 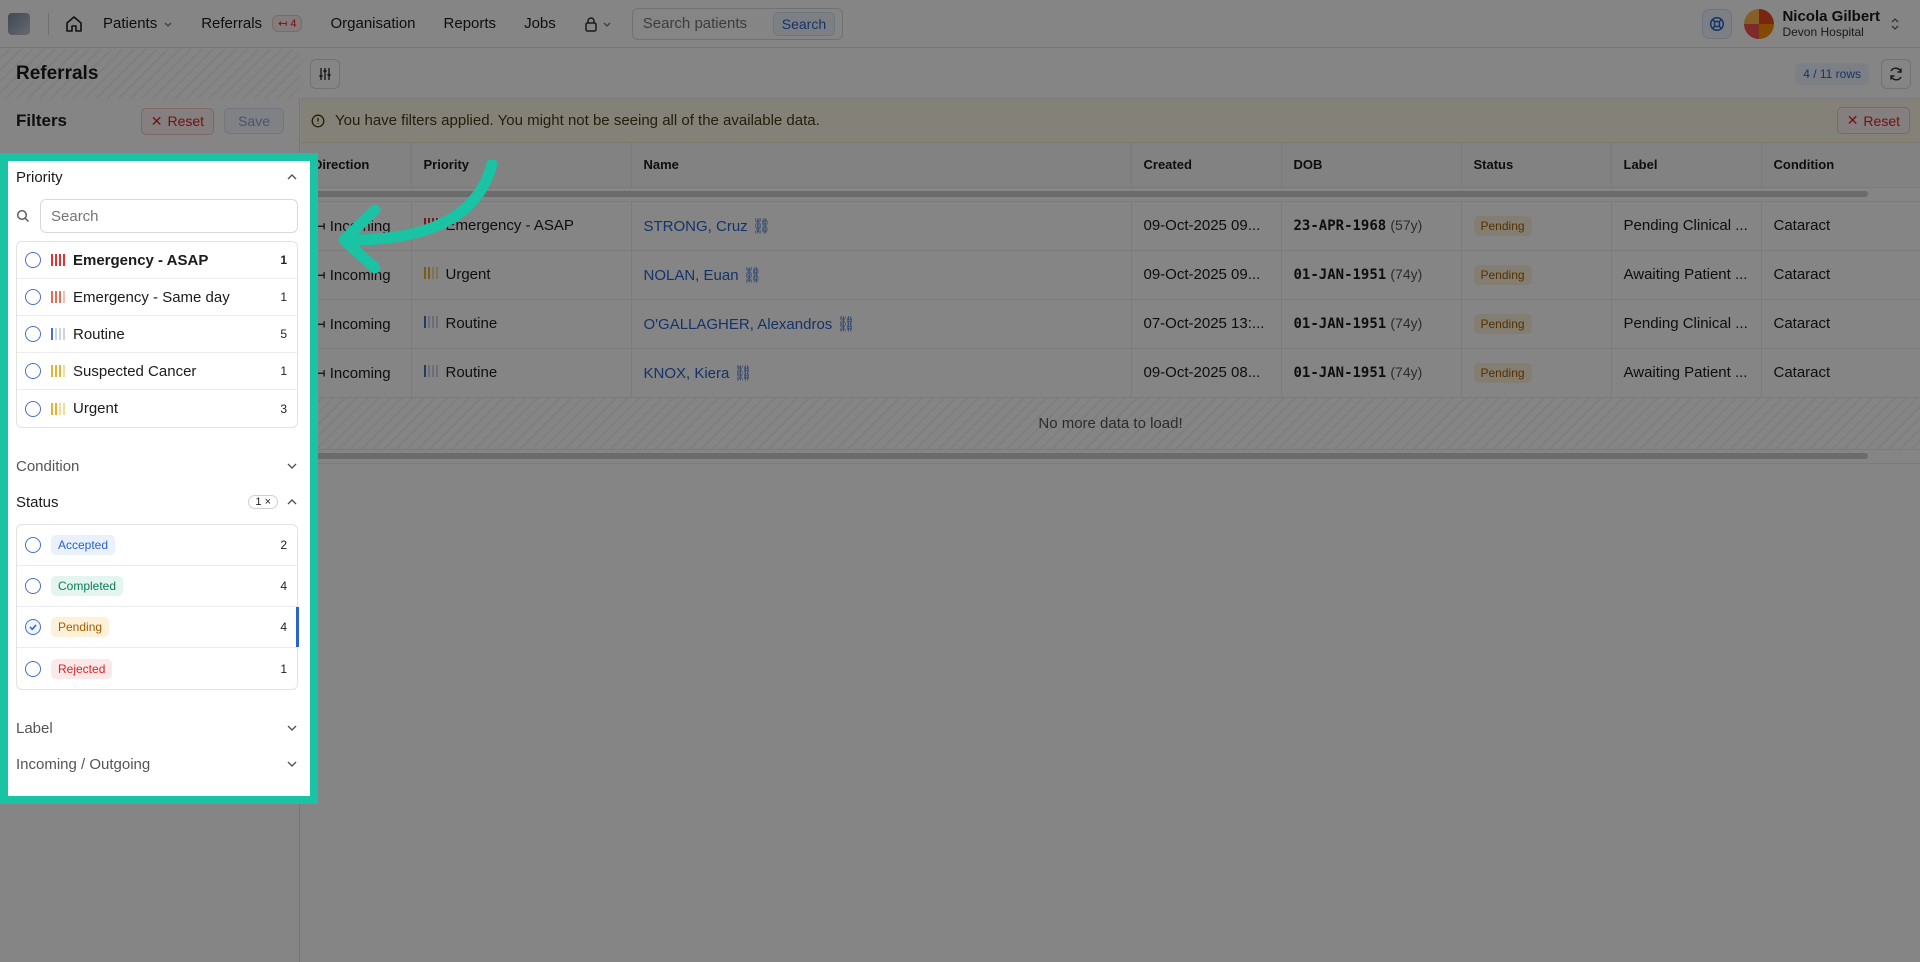 What do you see at coordinates (881, 165) in the screenshot?
I see `column-header-name: Name` at bounding box center [881, 165].